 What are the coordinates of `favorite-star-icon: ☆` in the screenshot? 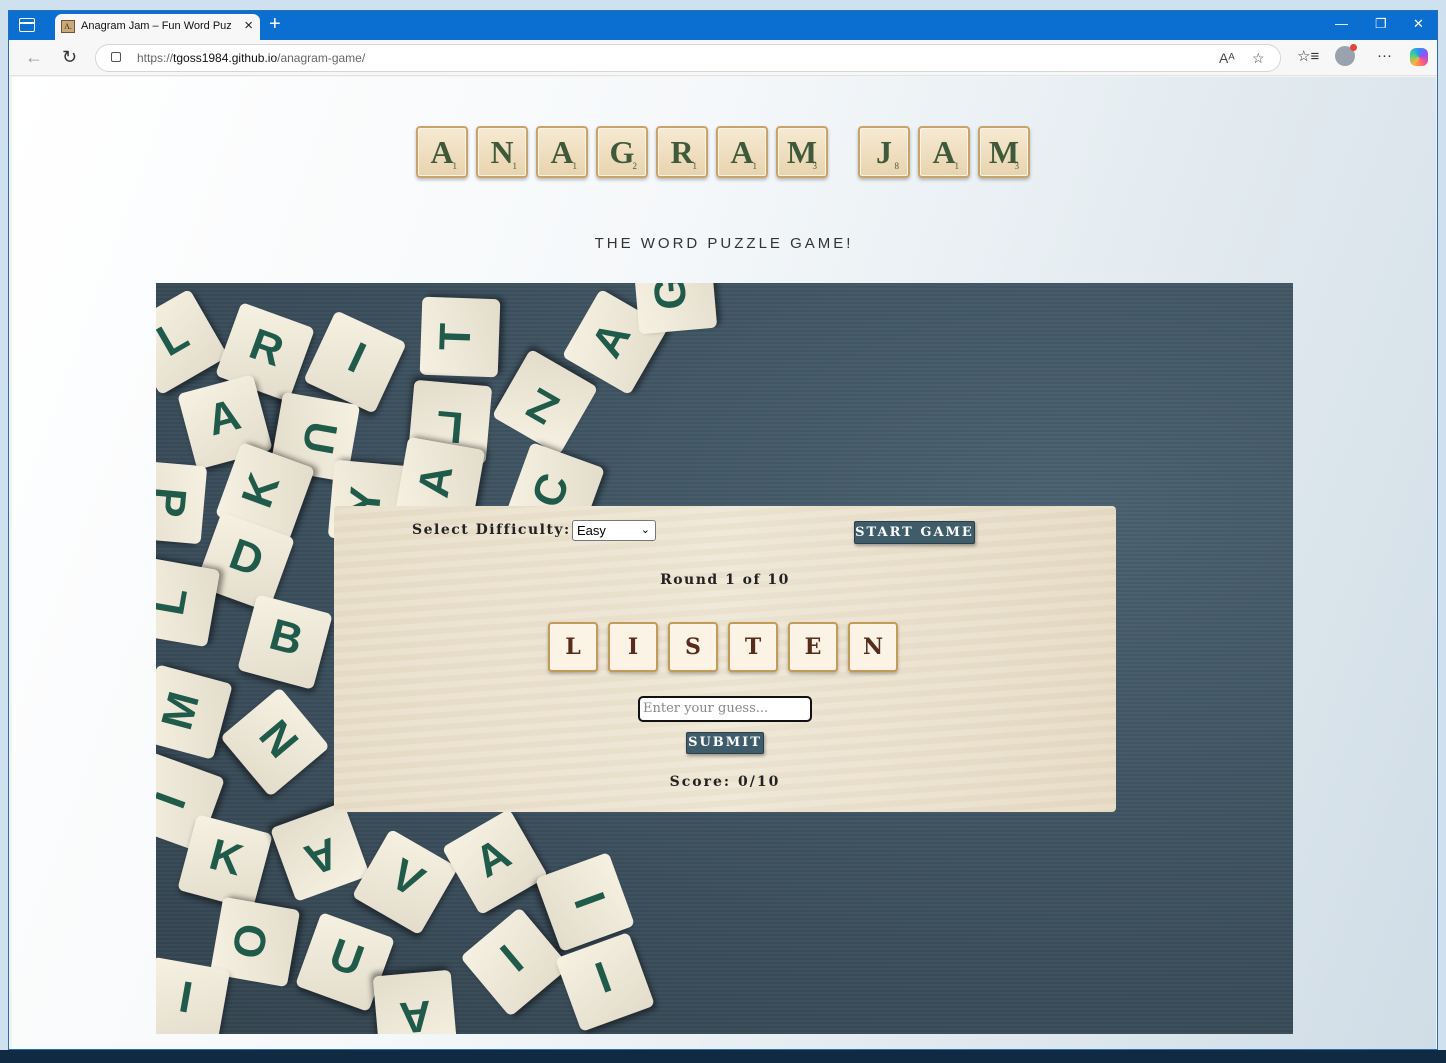 It's located at (1258, 58).